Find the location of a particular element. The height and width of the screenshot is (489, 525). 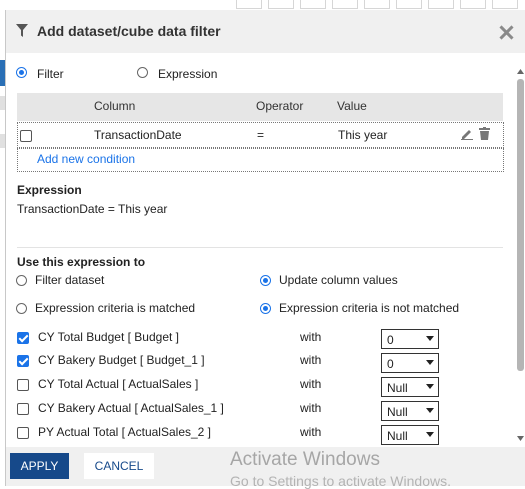

dialog-title: Add dataset/cube data filter is located at coordinates (129, 31).